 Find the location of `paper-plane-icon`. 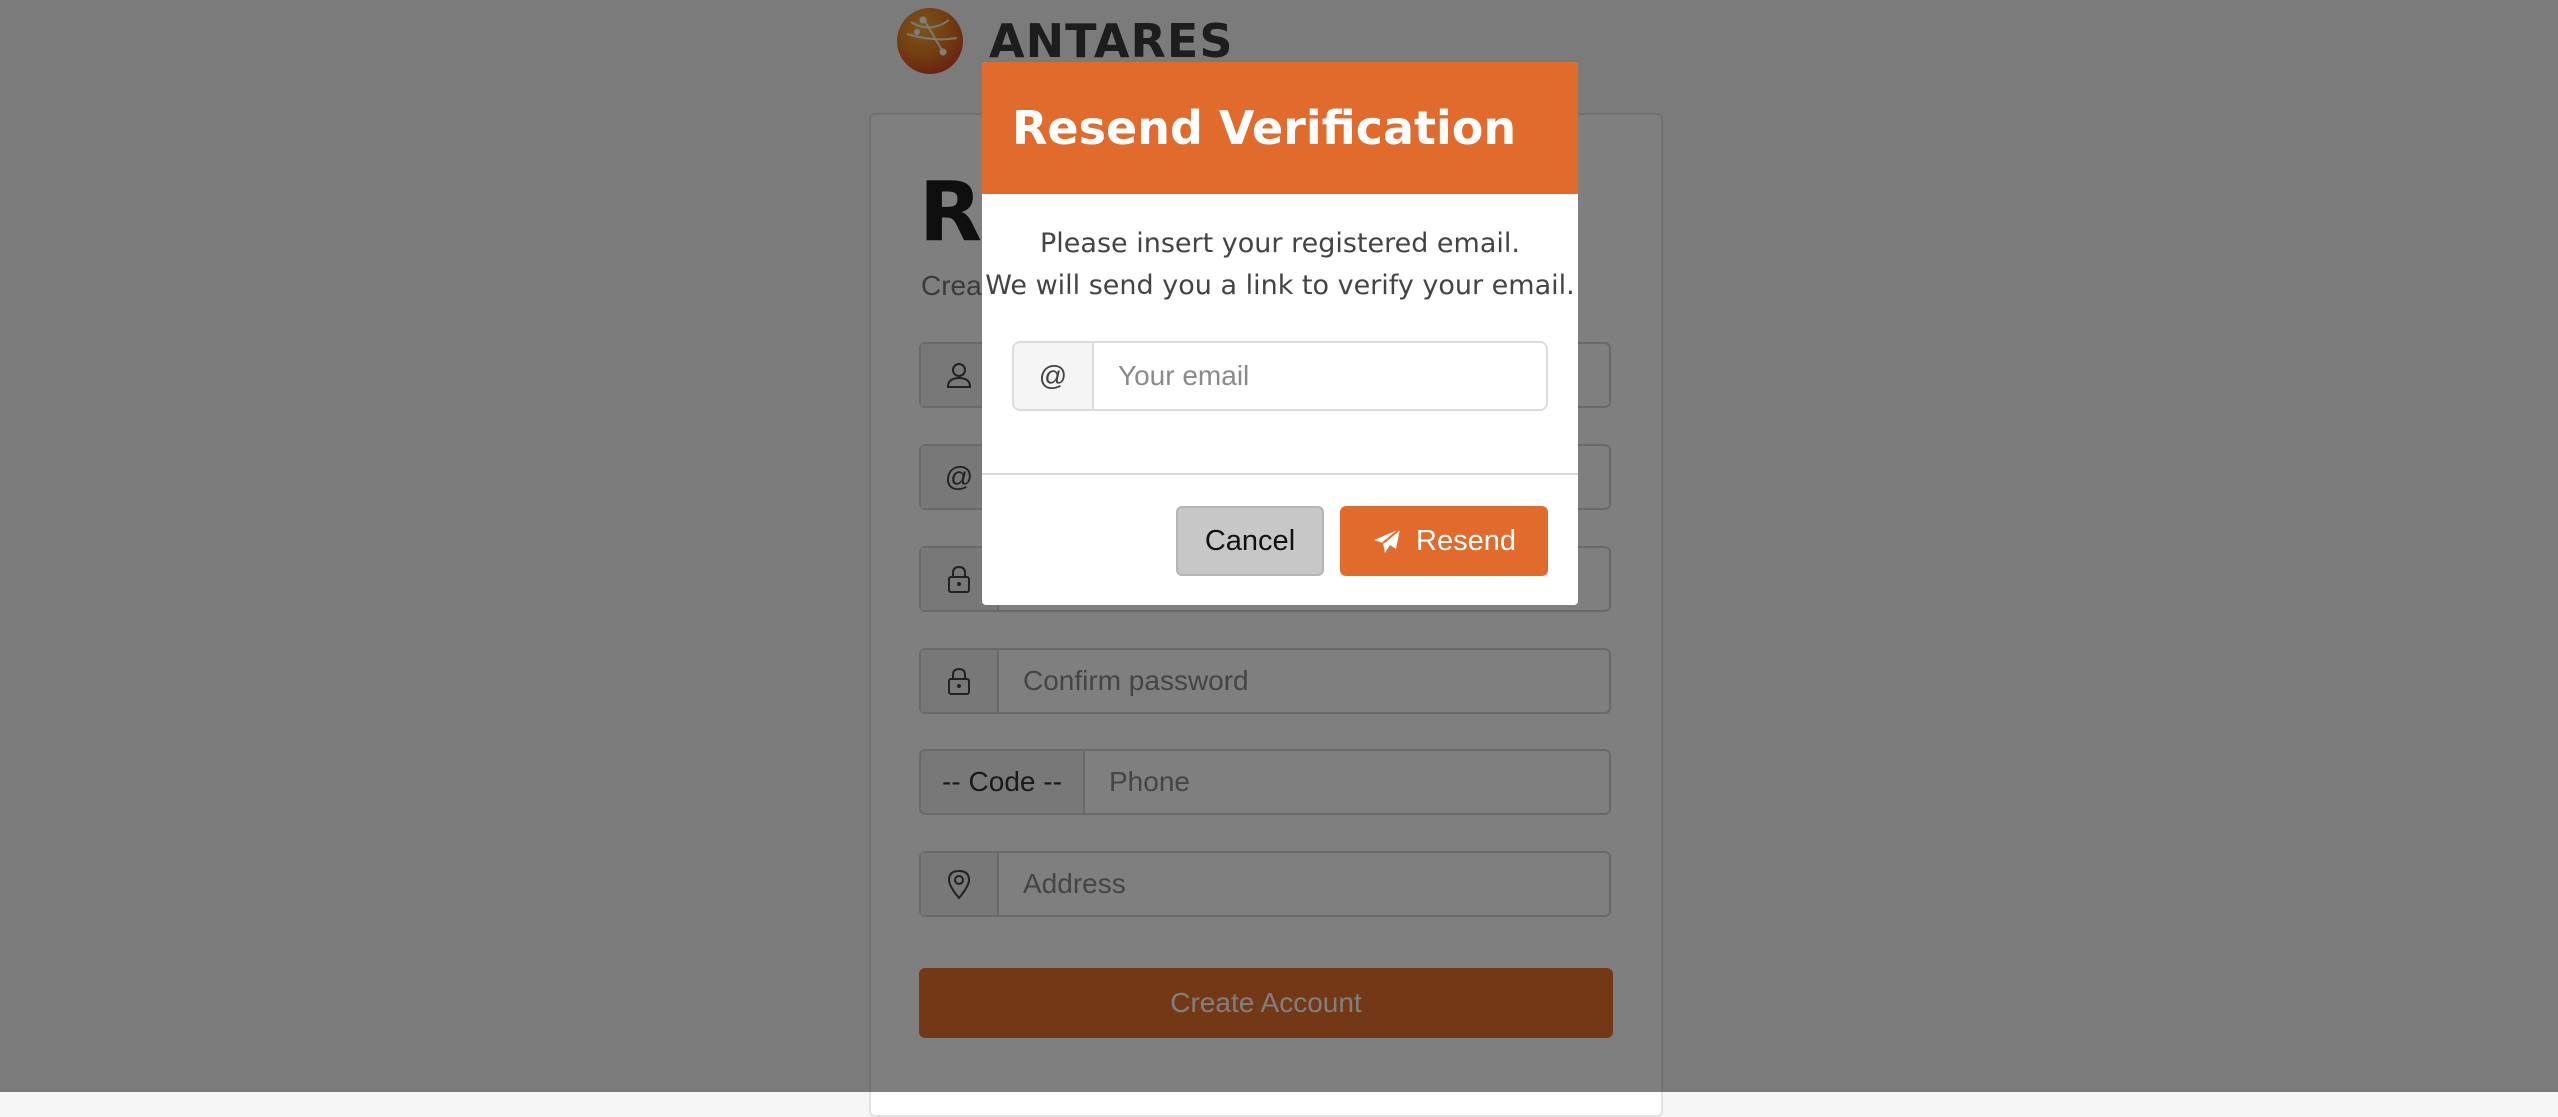

paper-plane-icon is located at coordinates (1387, 541).